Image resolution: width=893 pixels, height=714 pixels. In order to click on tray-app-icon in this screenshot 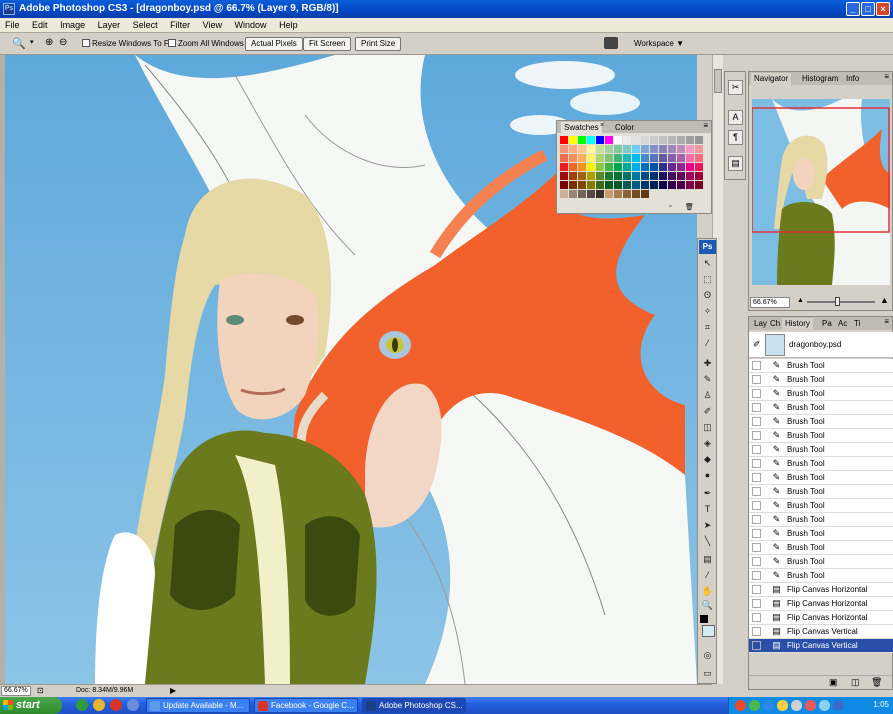, I will do `click(740, 705)`.